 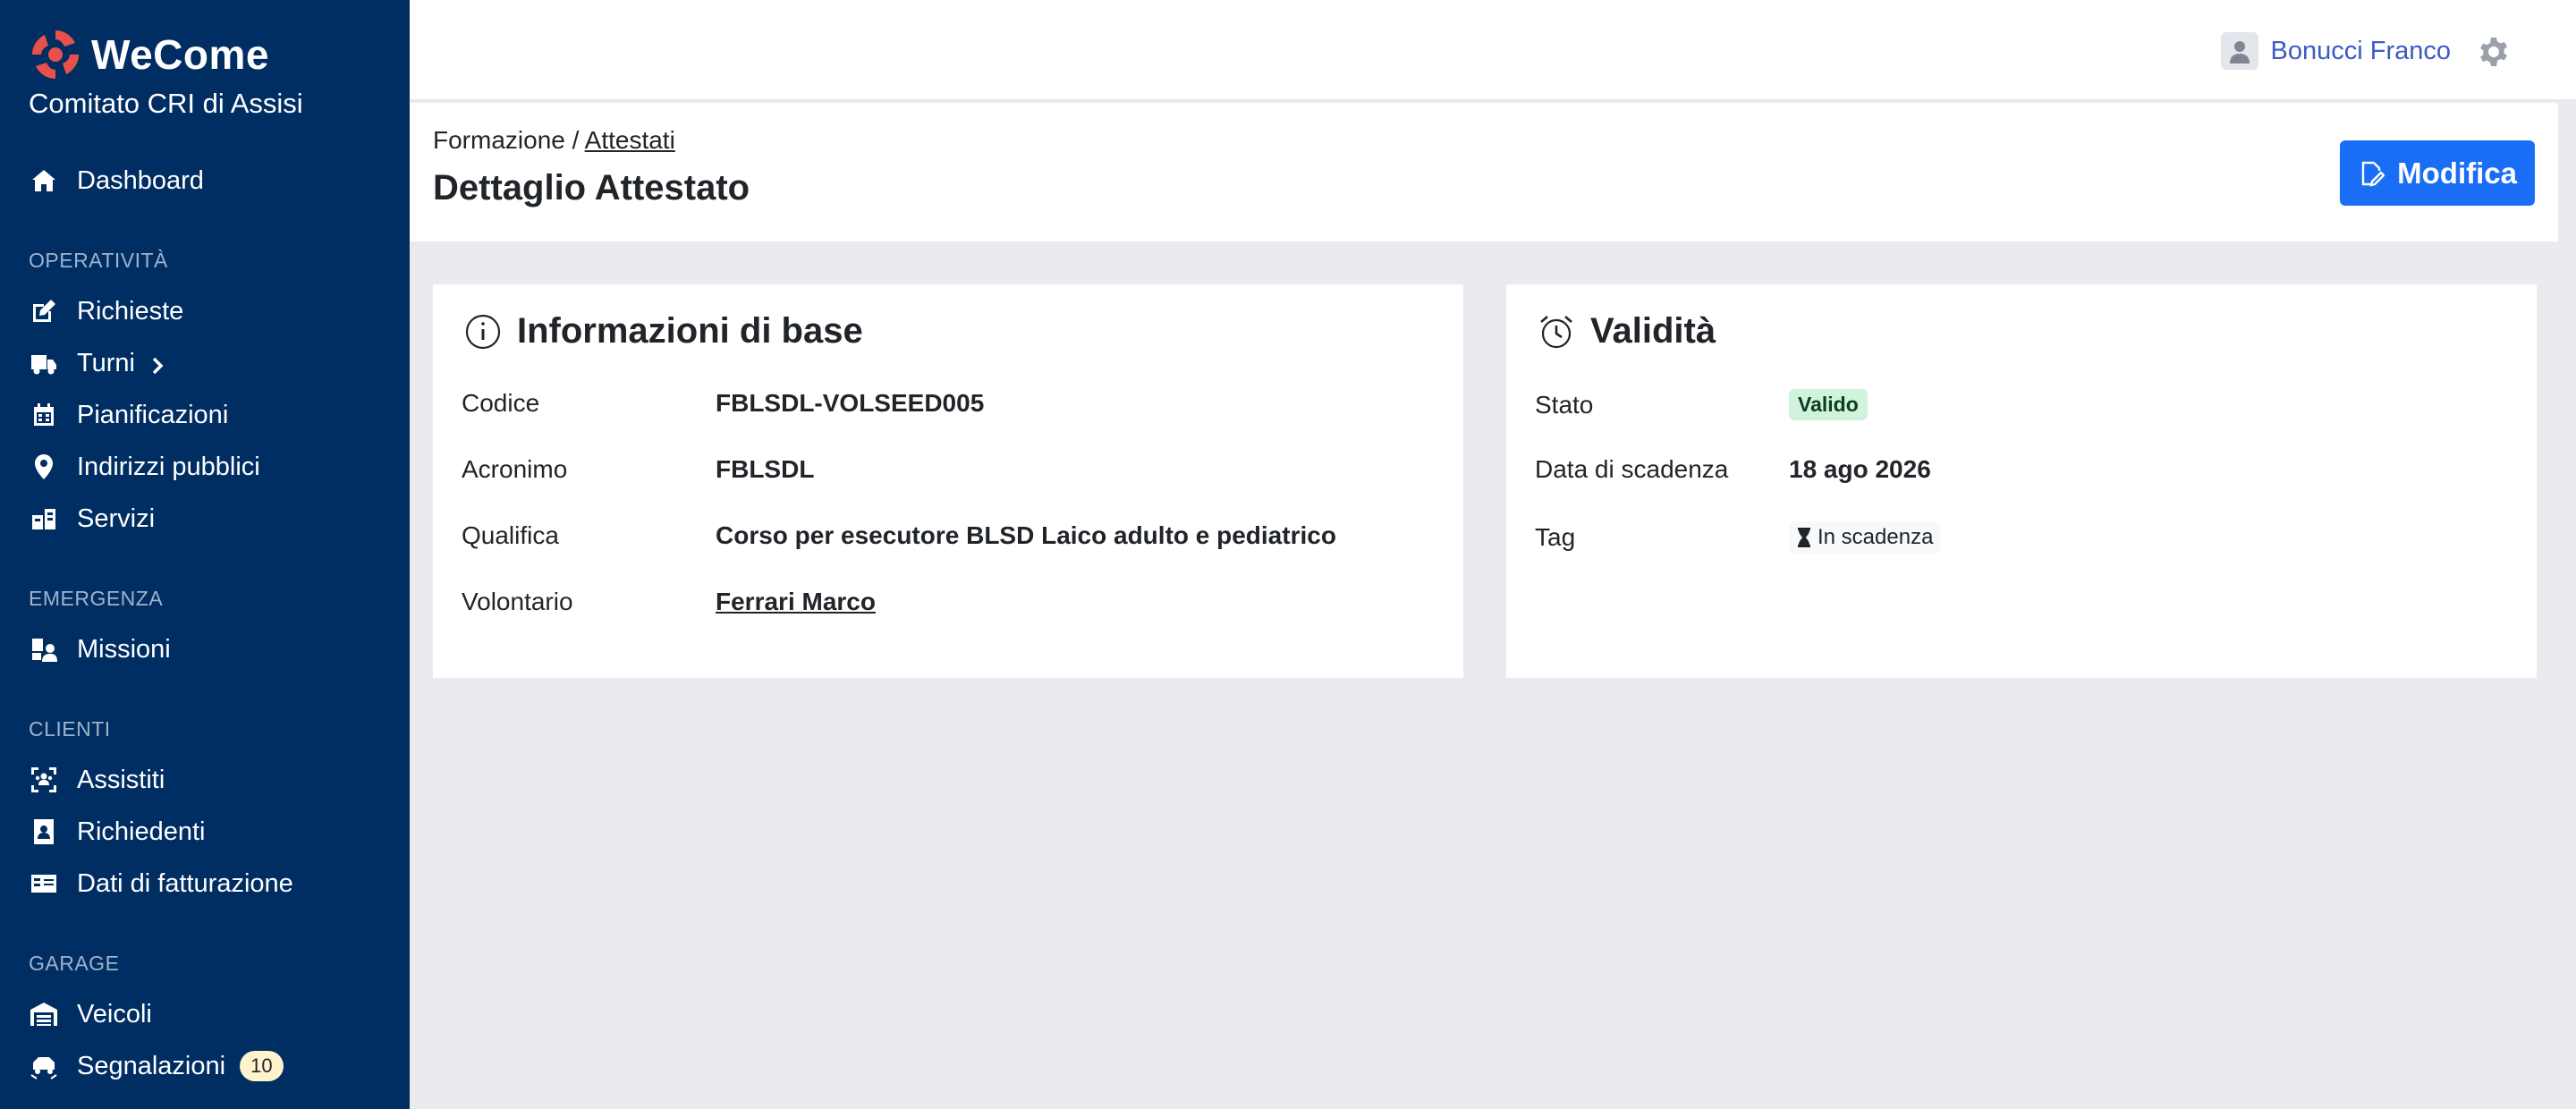 I want to click on field-value: FBLSDL-VOLSEED005, so click(x=850, y=403).